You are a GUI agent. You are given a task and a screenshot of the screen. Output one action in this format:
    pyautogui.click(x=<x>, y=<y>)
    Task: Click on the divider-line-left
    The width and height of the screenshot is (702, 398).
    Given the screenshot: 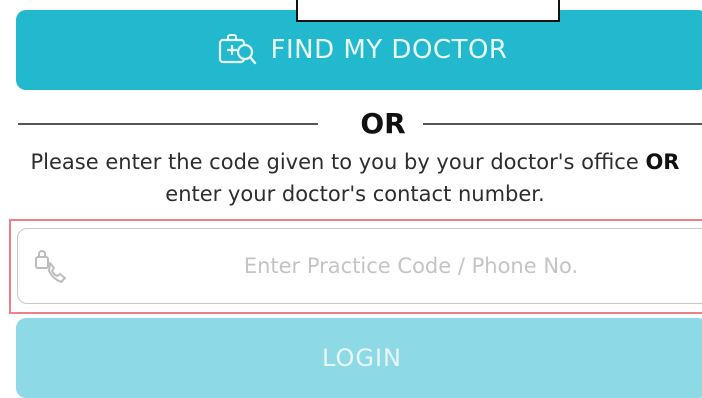 What is the action you would take?
    pyautogui.click(x=168, y=124)
    